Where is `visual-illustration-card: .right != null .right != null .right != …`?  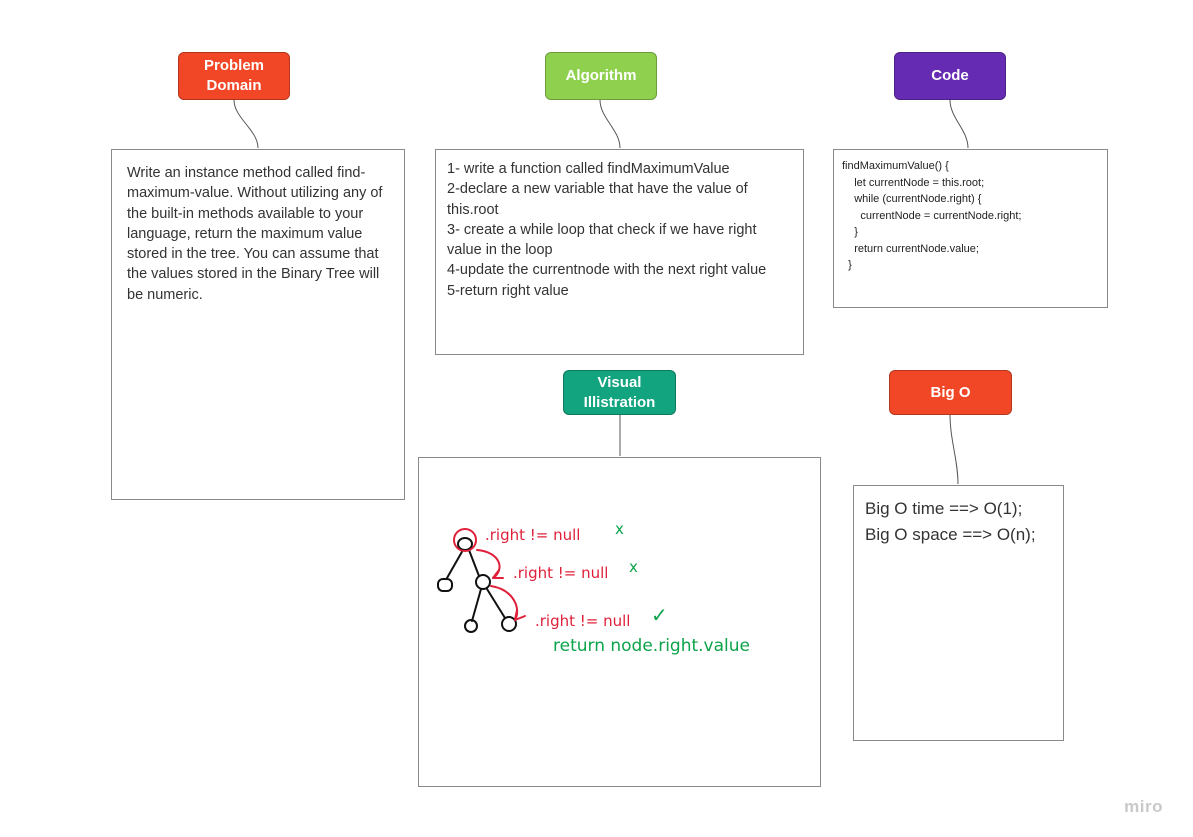
visual-illustration-card: .right != null .right != null .right != … is located at coordinates (619, 622).